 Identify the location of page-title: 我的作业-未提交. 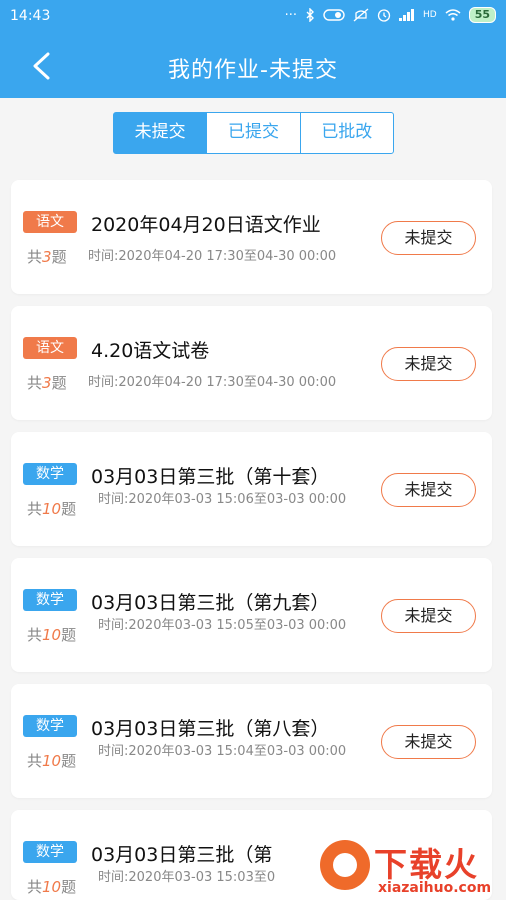
(253, 70).